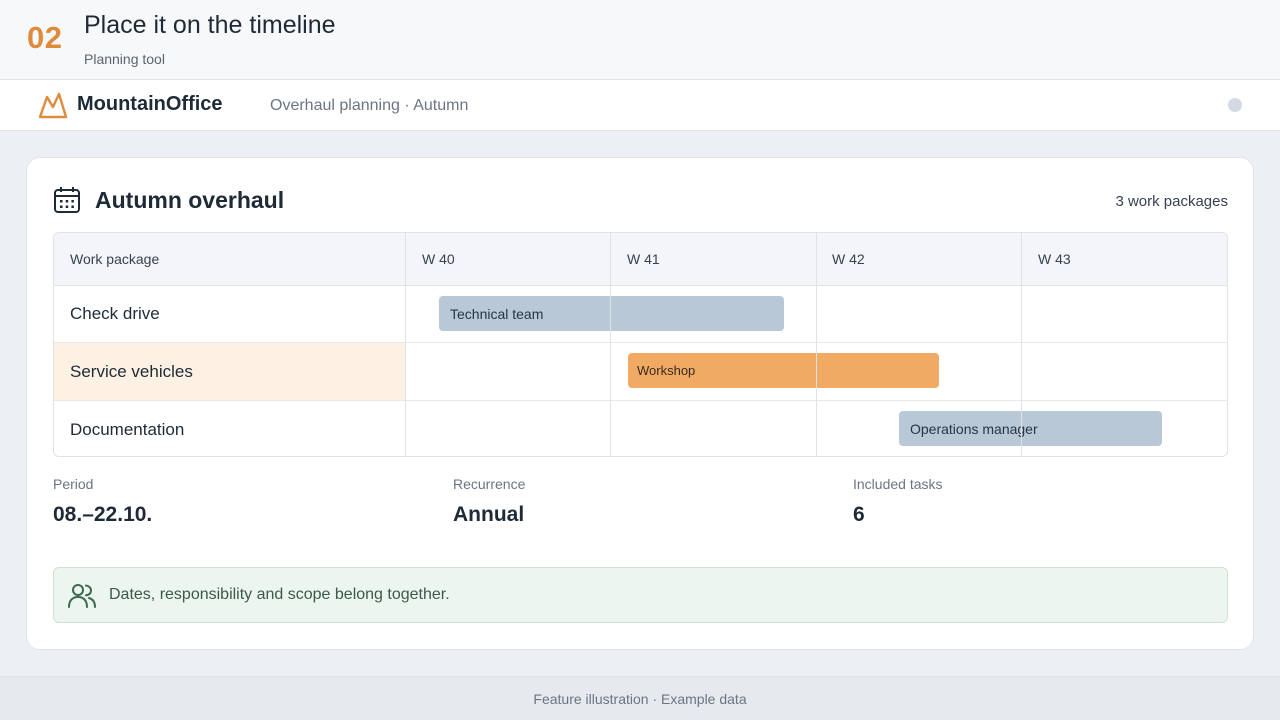  Describe the element at coordinates (783, 370) in the screenshot. I see `timeline-bar: Workshop` at that location.